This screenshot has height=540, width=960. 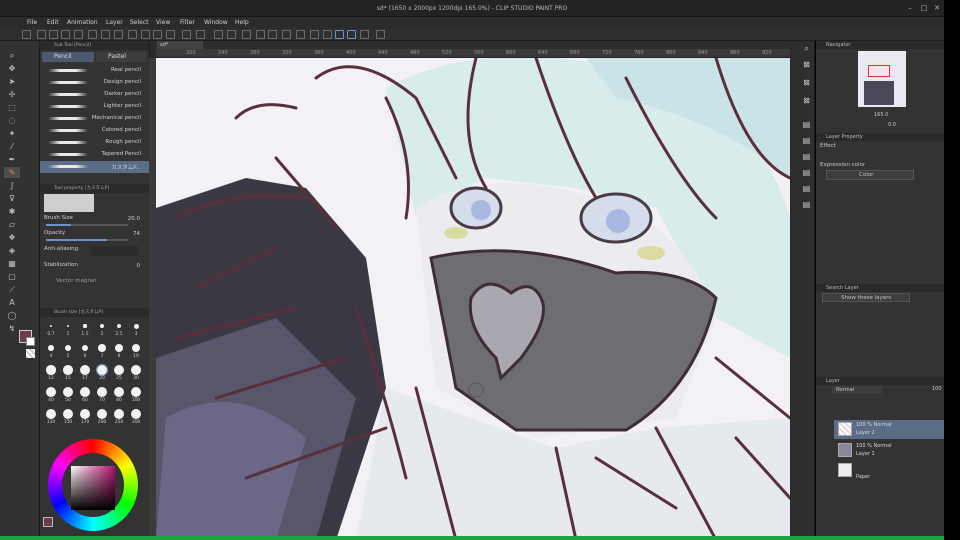 I want to click on transform-icon, so click(x=272, y=34).